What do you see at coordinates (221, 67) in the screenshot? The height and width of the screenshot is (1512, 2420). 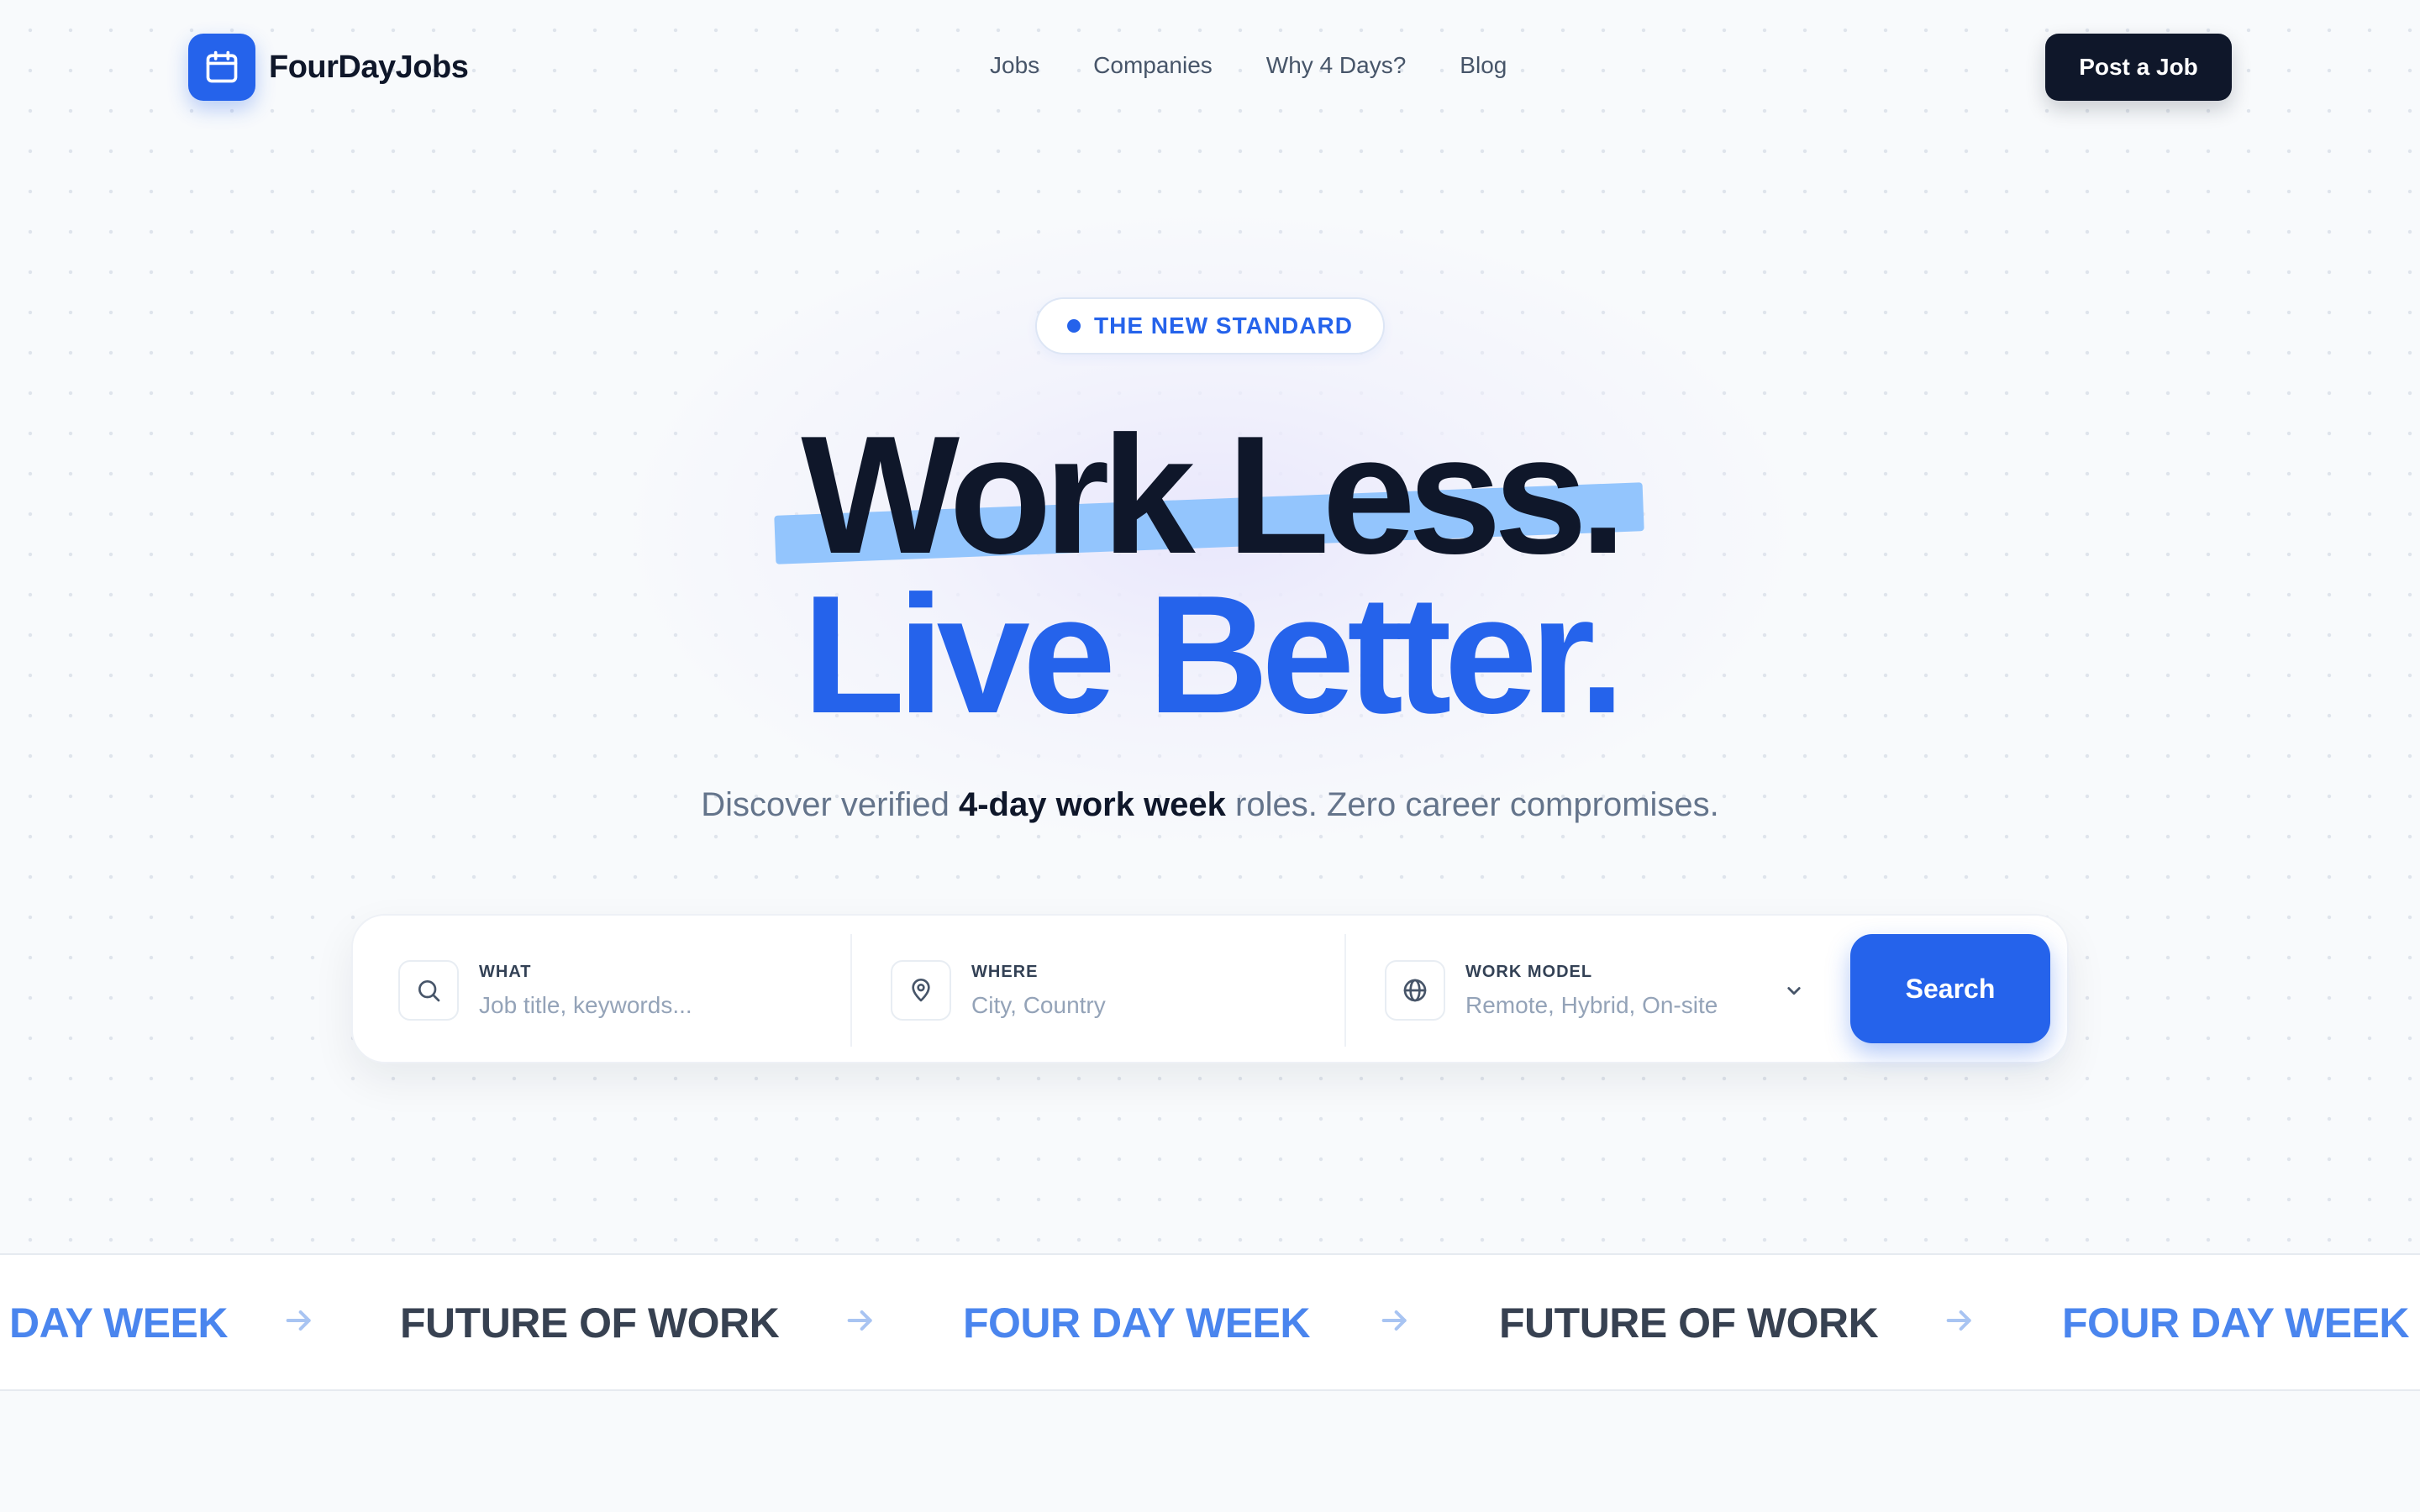 I see `calendar-icon` at bounding box center [221, 67].